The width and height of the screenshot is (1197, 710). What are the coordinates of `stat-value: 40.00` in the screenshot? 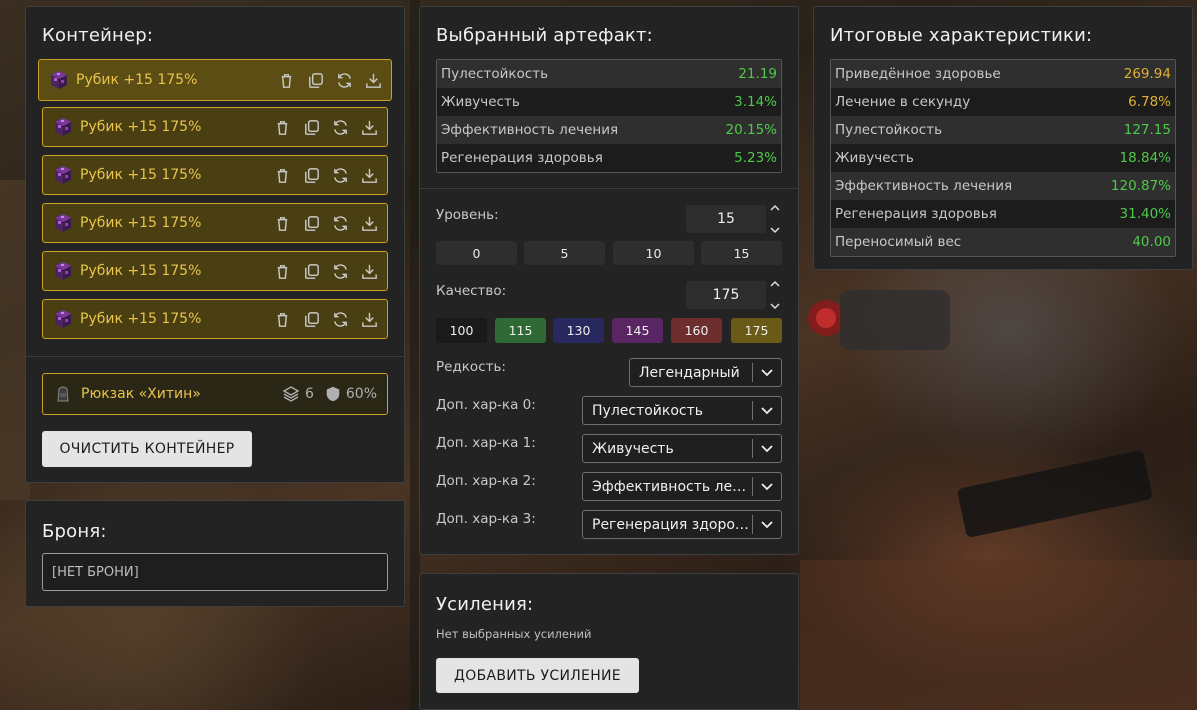 It's located at (1151, 242).